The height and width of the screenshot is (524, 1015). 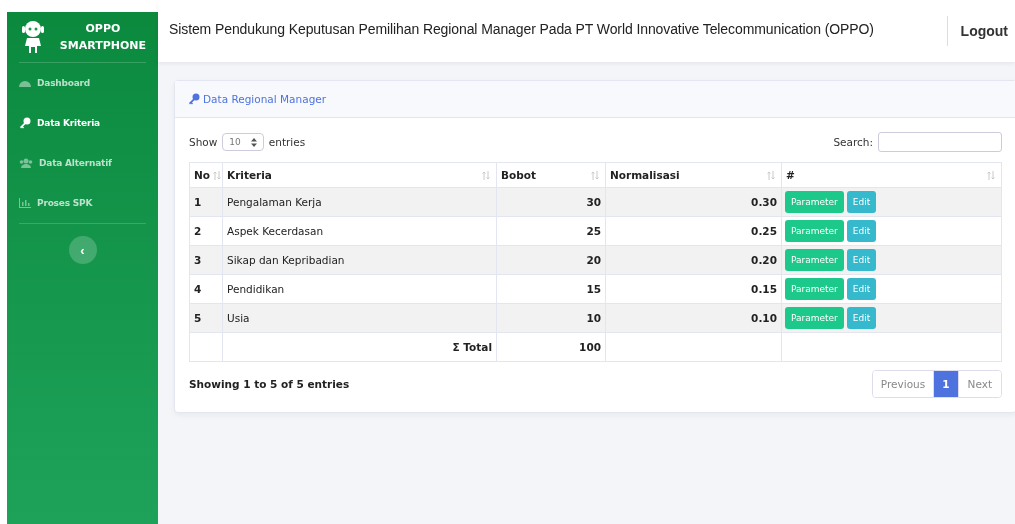 I want to click on brand-name: SMARTPHONE, so click(x=102, y=46).